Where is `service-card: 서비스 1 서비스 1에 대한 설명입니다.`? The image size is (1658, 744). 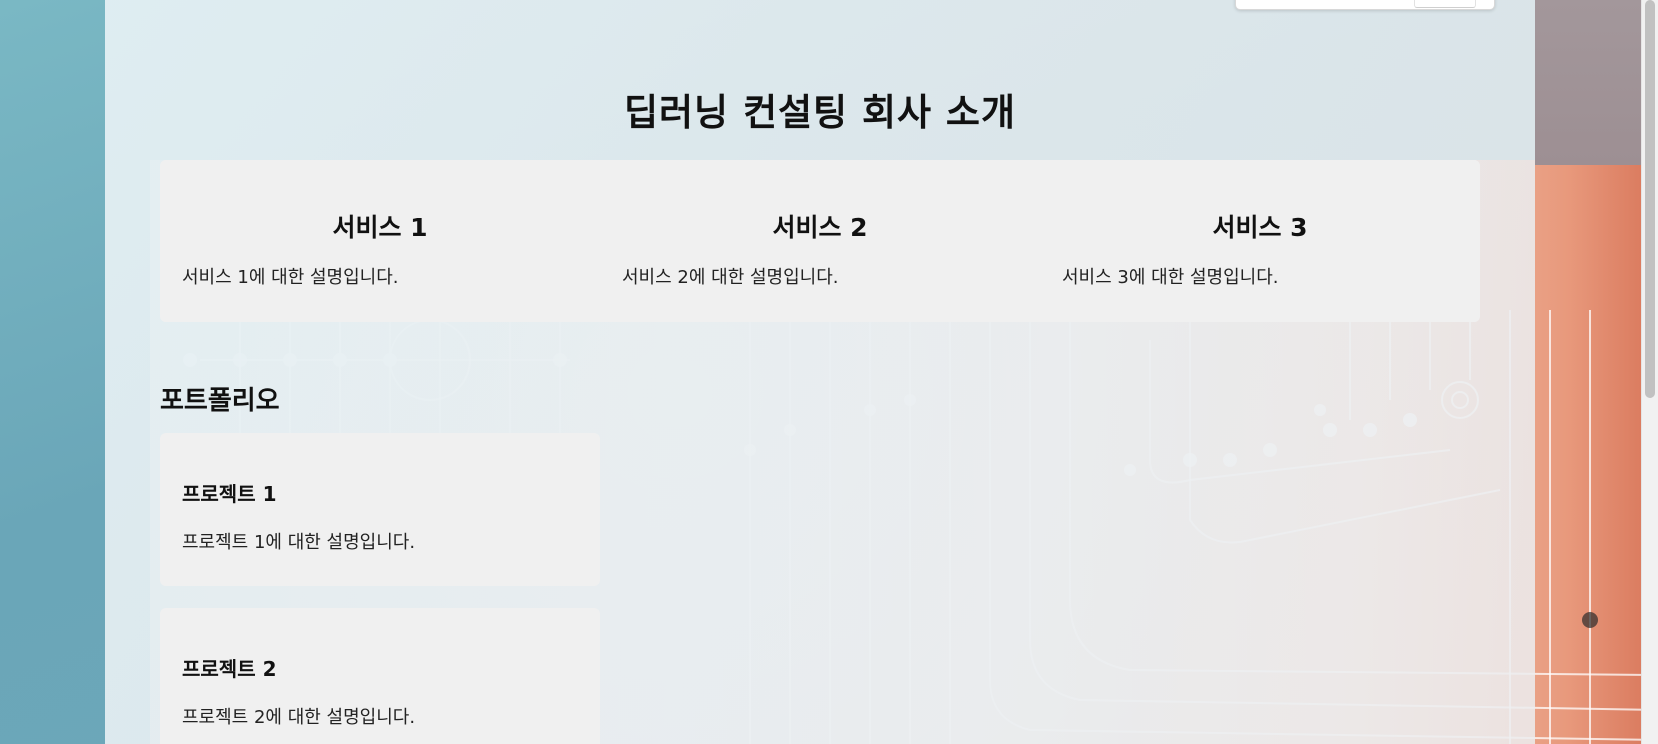
service-card: 서비스 1 서비스 1에 대한 설명입니다. is located at coordinates (380, 241).